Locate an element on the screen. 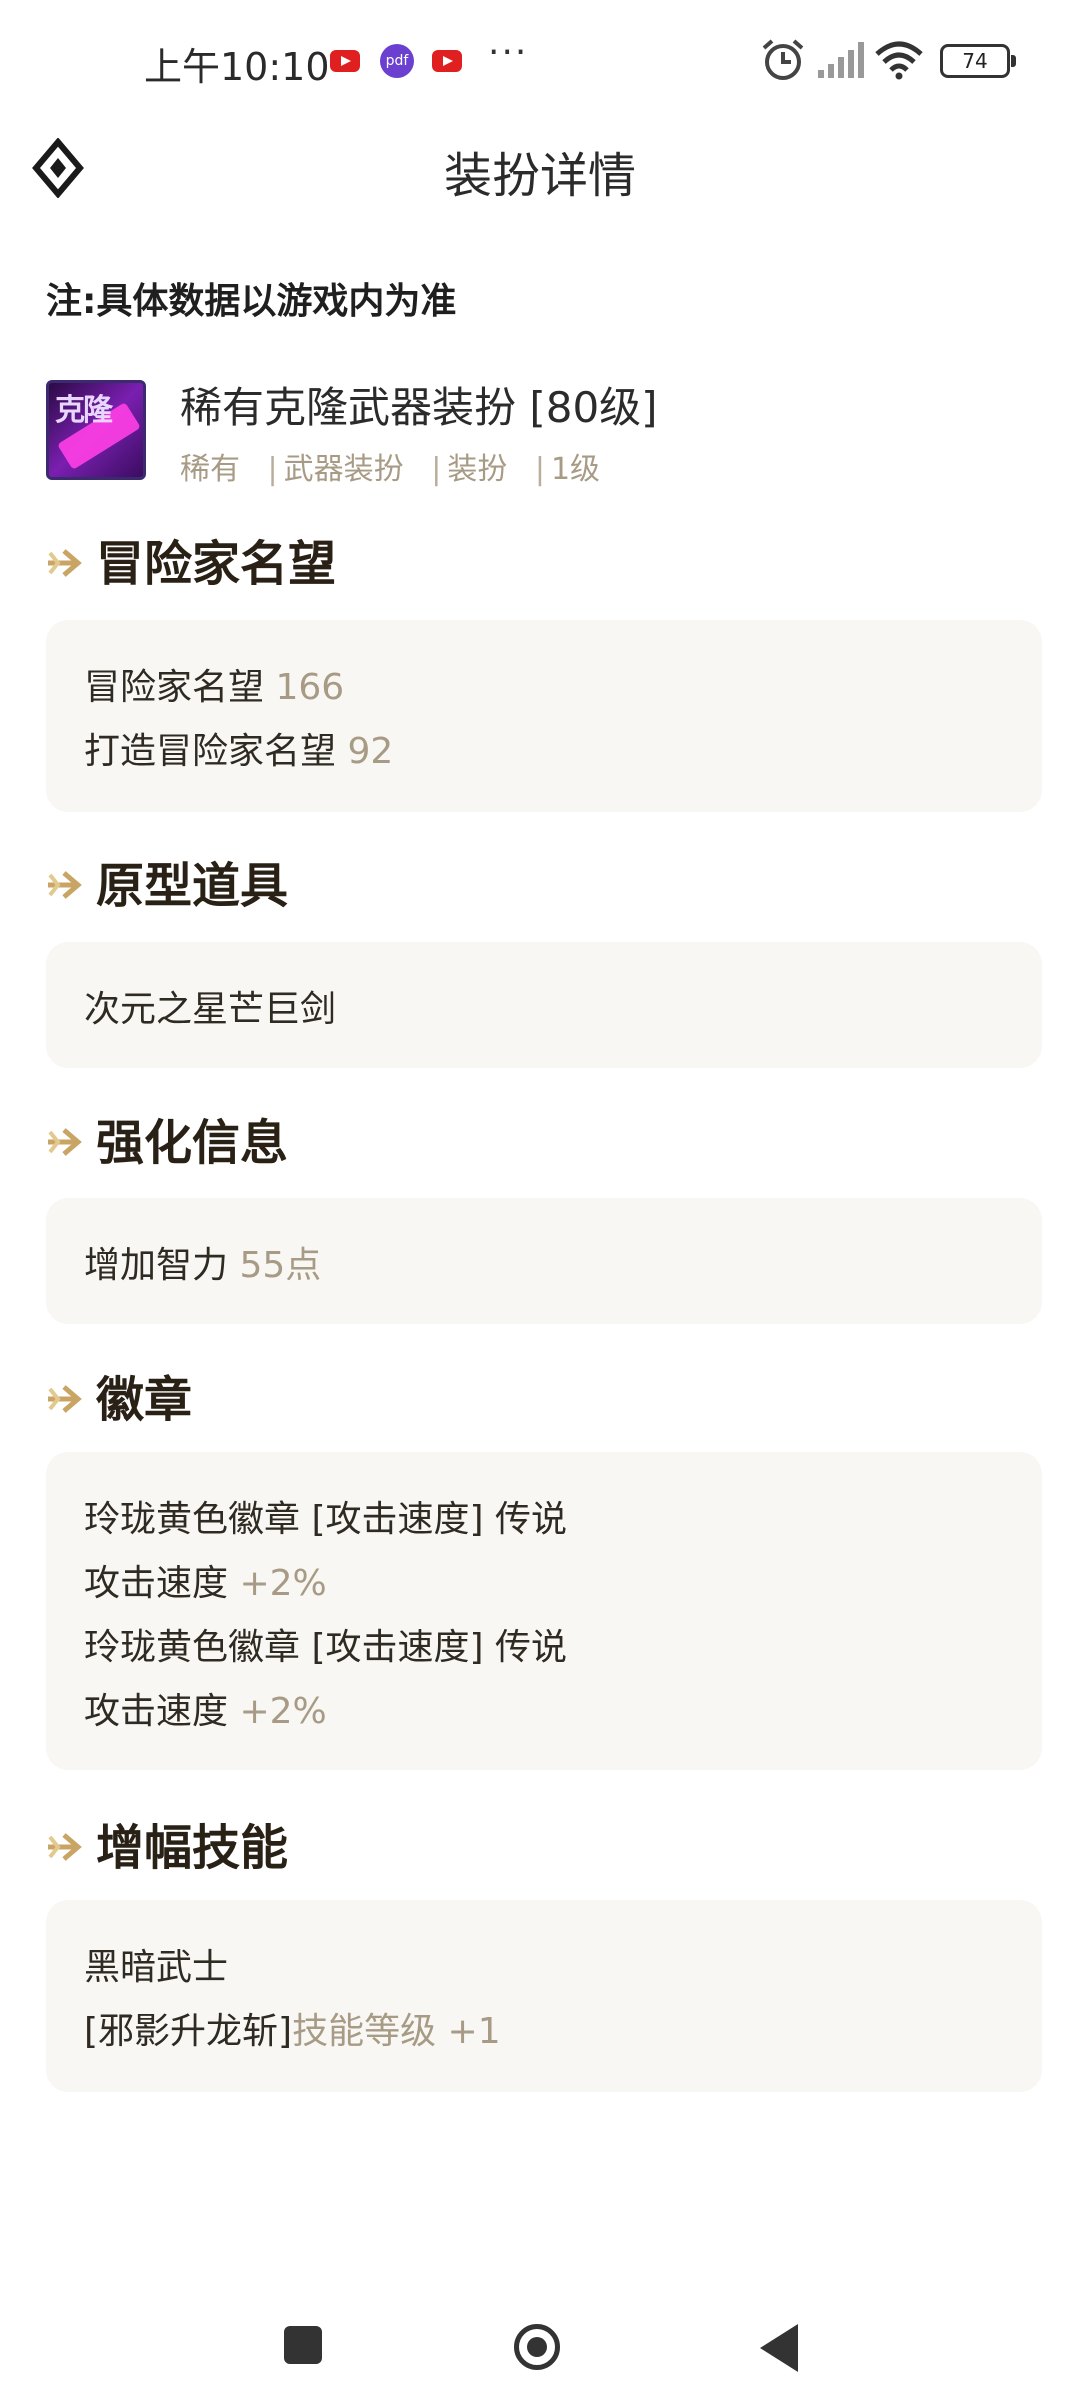 This screenshot has height=2400, width=1080. line-value: 55点 is located at coordinates (280, 1265).